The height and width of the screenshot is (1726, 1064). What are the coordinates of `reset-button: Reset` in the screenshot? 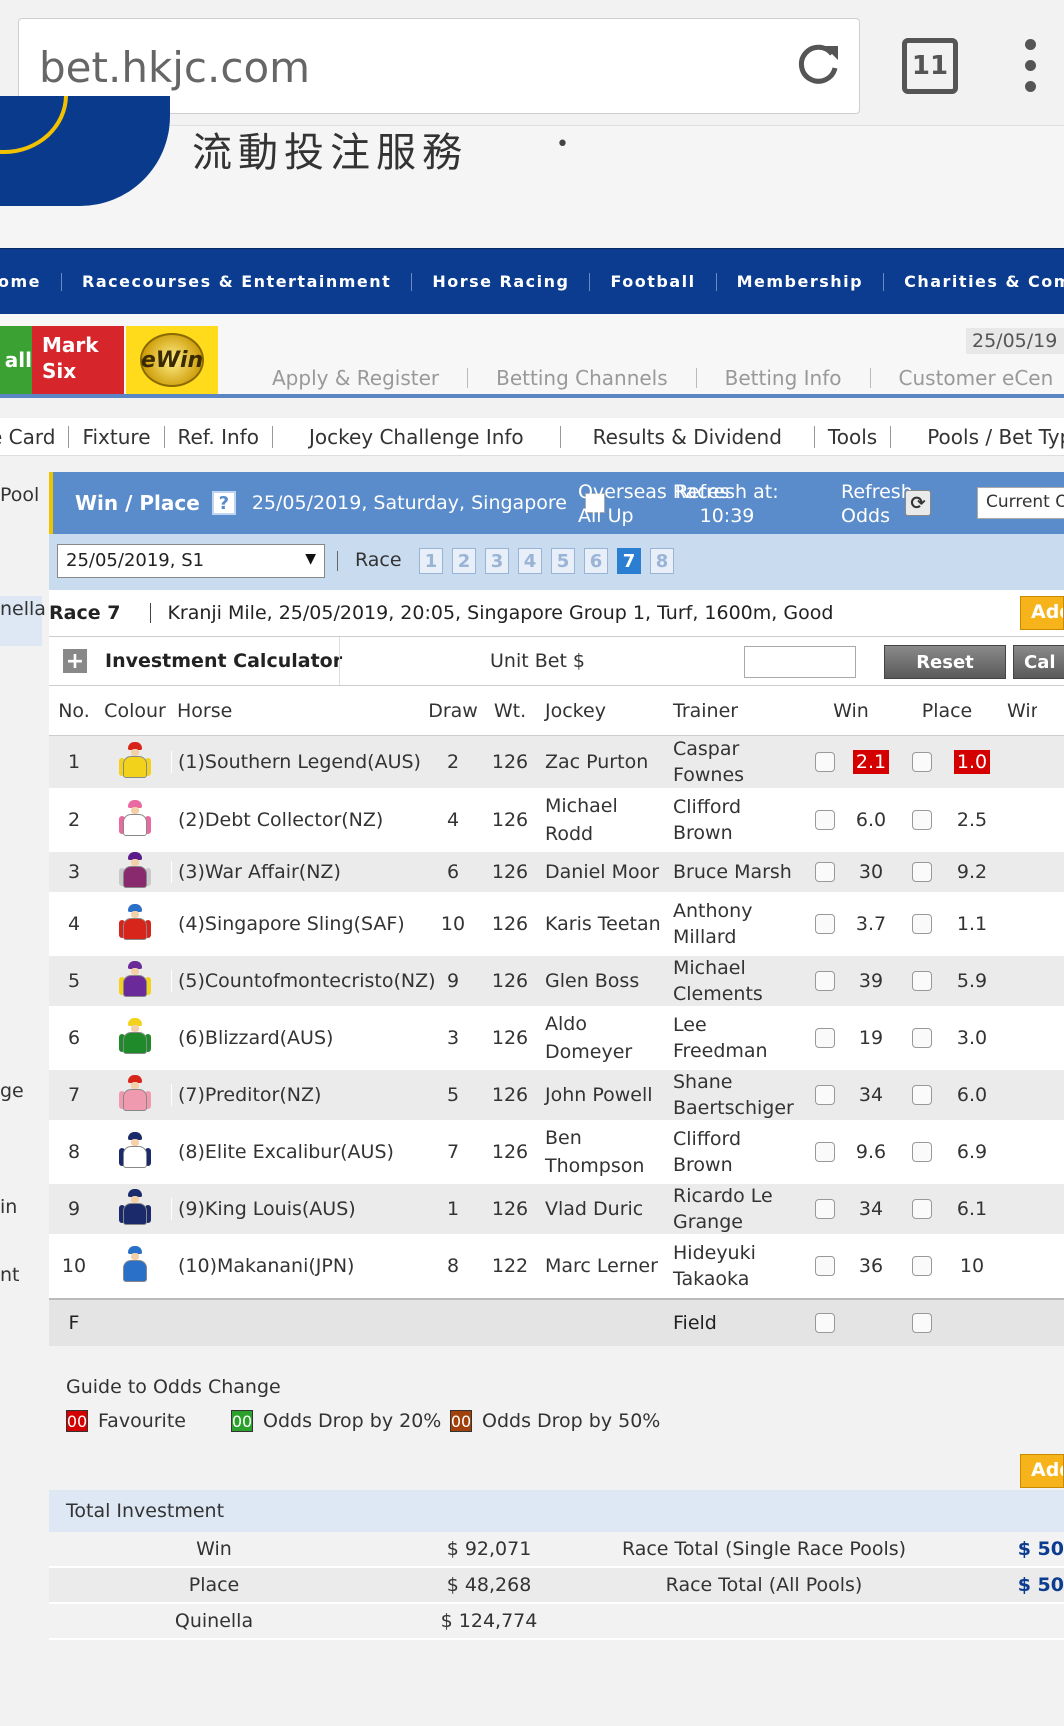 It's located at (945, 662).